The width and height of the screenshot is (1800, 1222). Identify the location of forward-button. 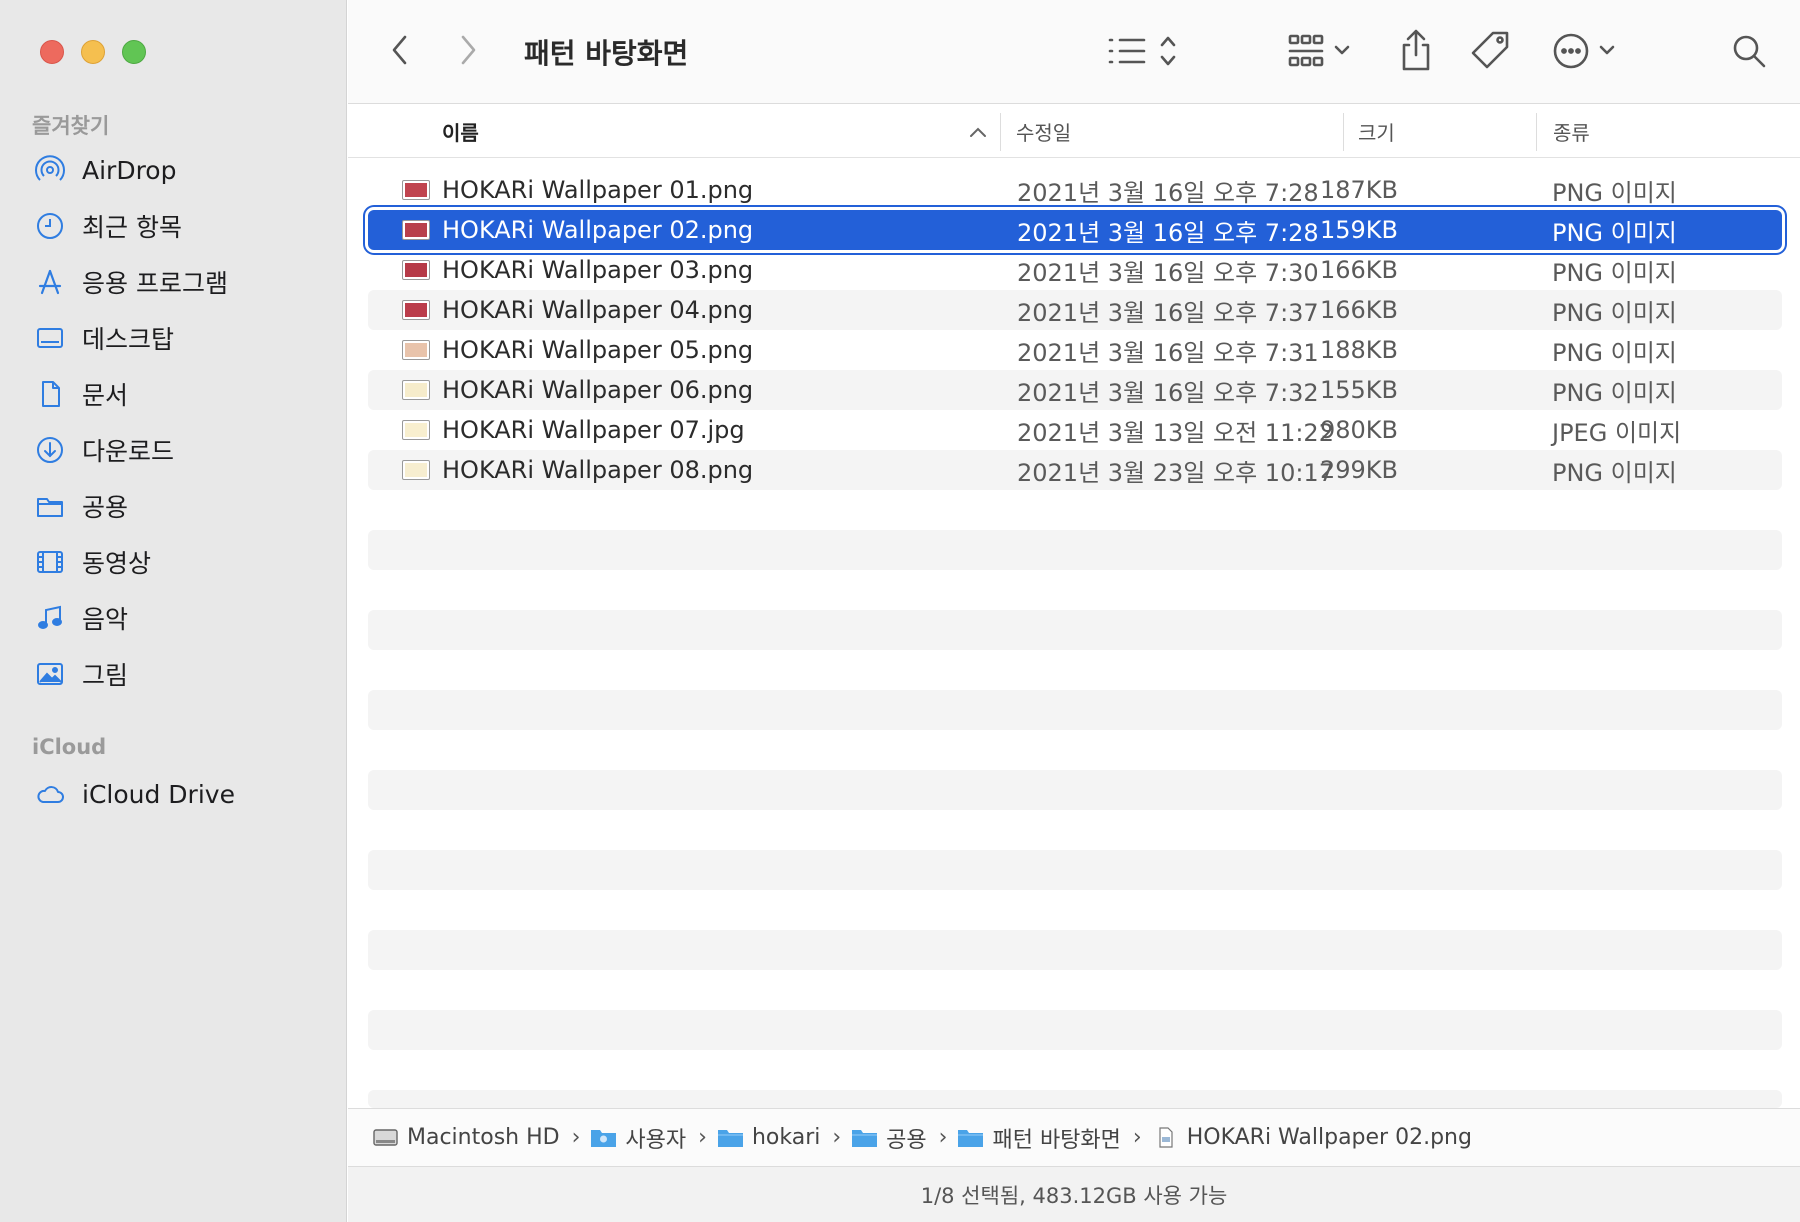
(468, 50).